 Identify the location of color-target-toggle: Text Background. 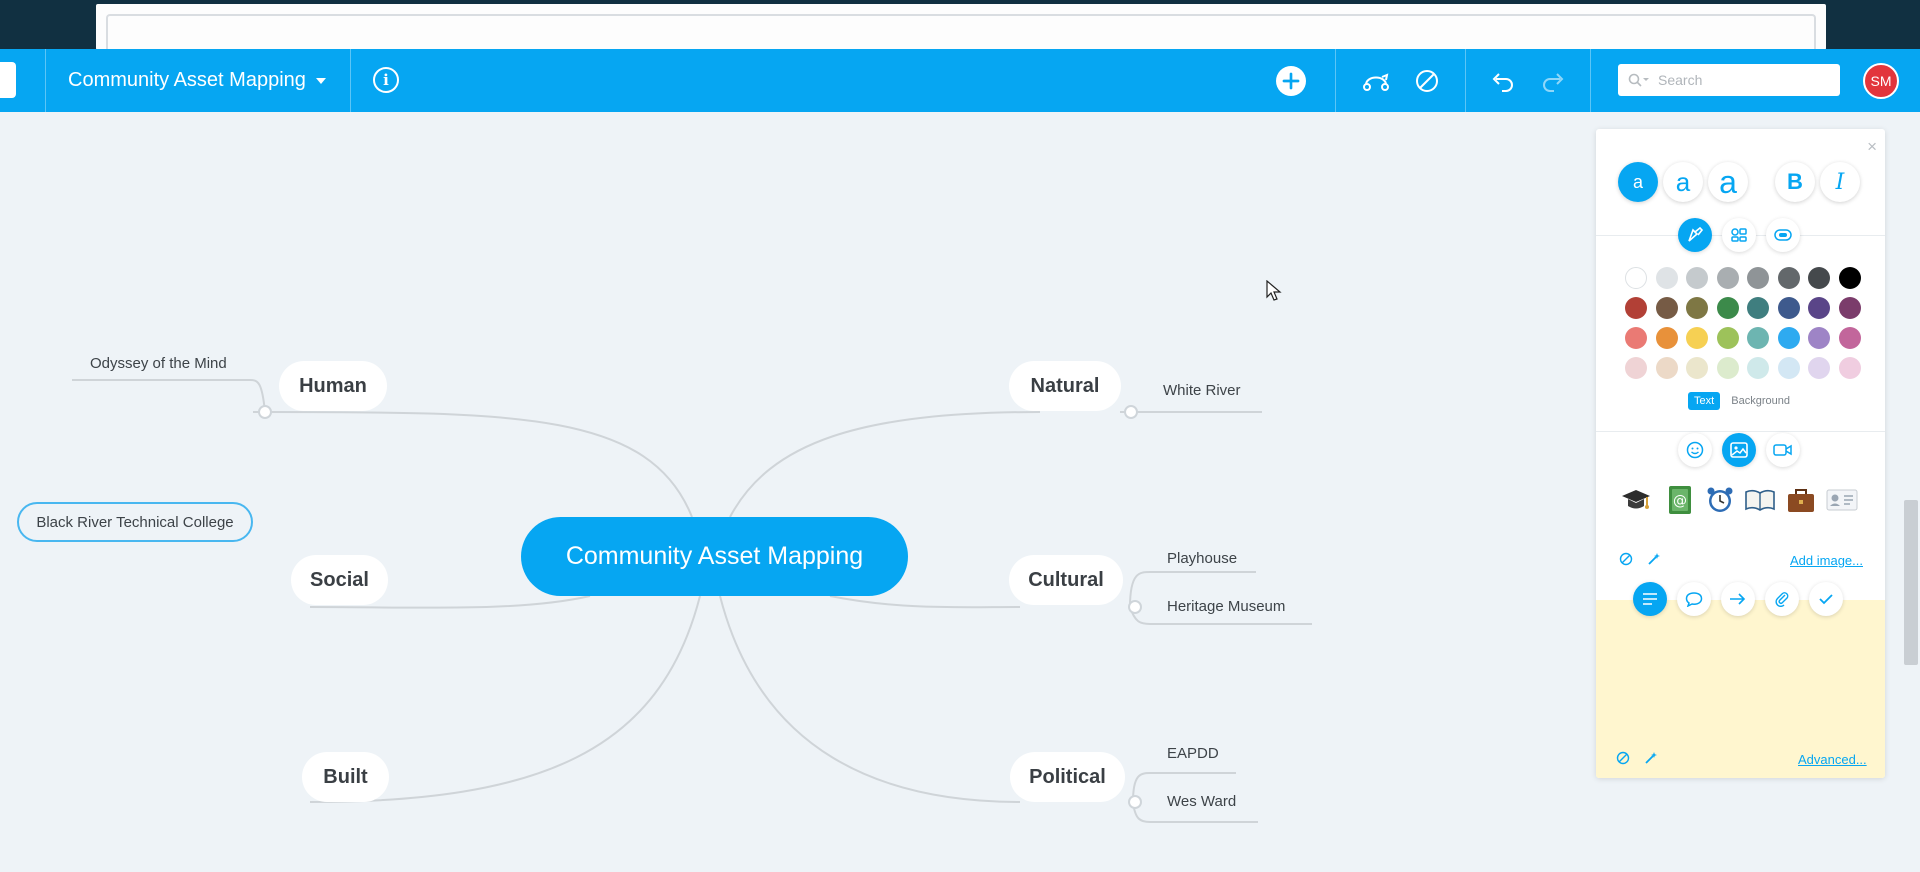
(1739, 401).